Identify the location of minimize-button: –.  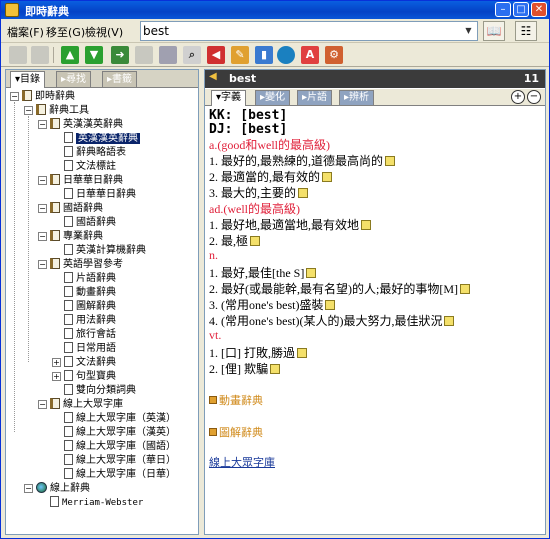
(503, 9).